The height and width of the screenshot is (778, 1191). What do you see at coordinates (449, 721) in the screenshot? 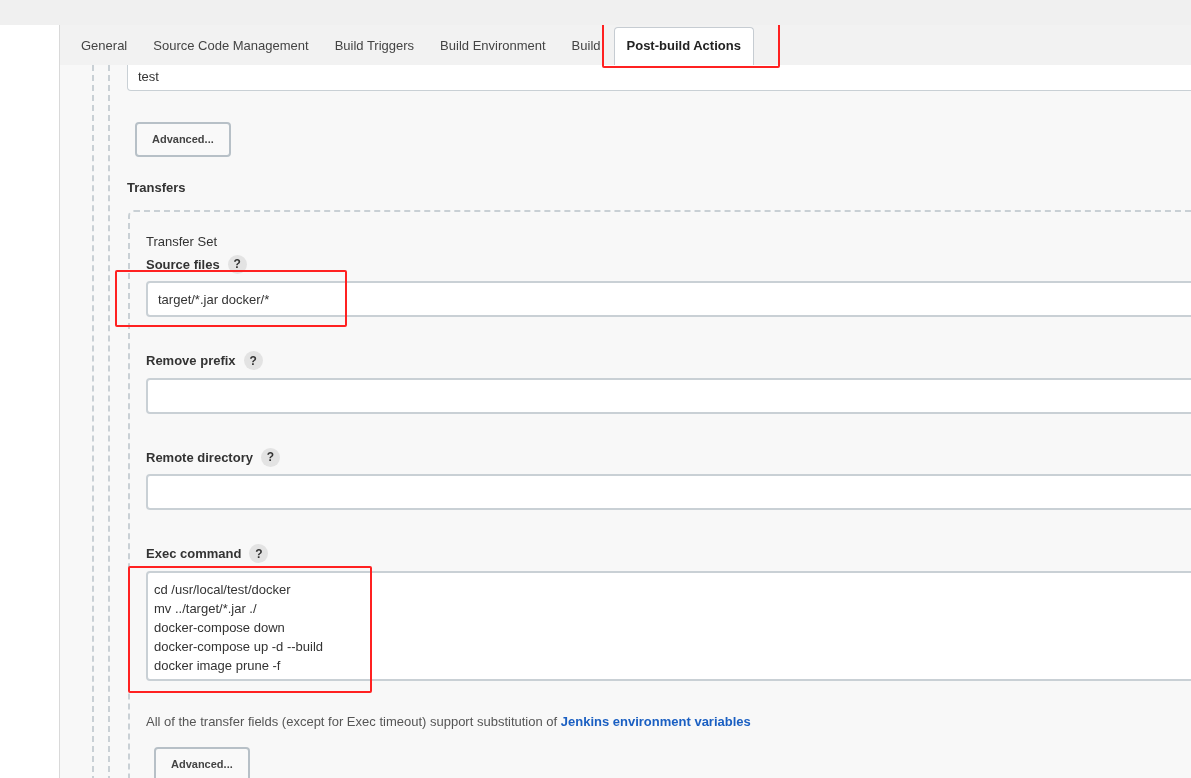
I see `help-text: All of the transfer fields (except for Exec timeout) support substitution of Jenkins environment variables` at bounding box center [449, 721].